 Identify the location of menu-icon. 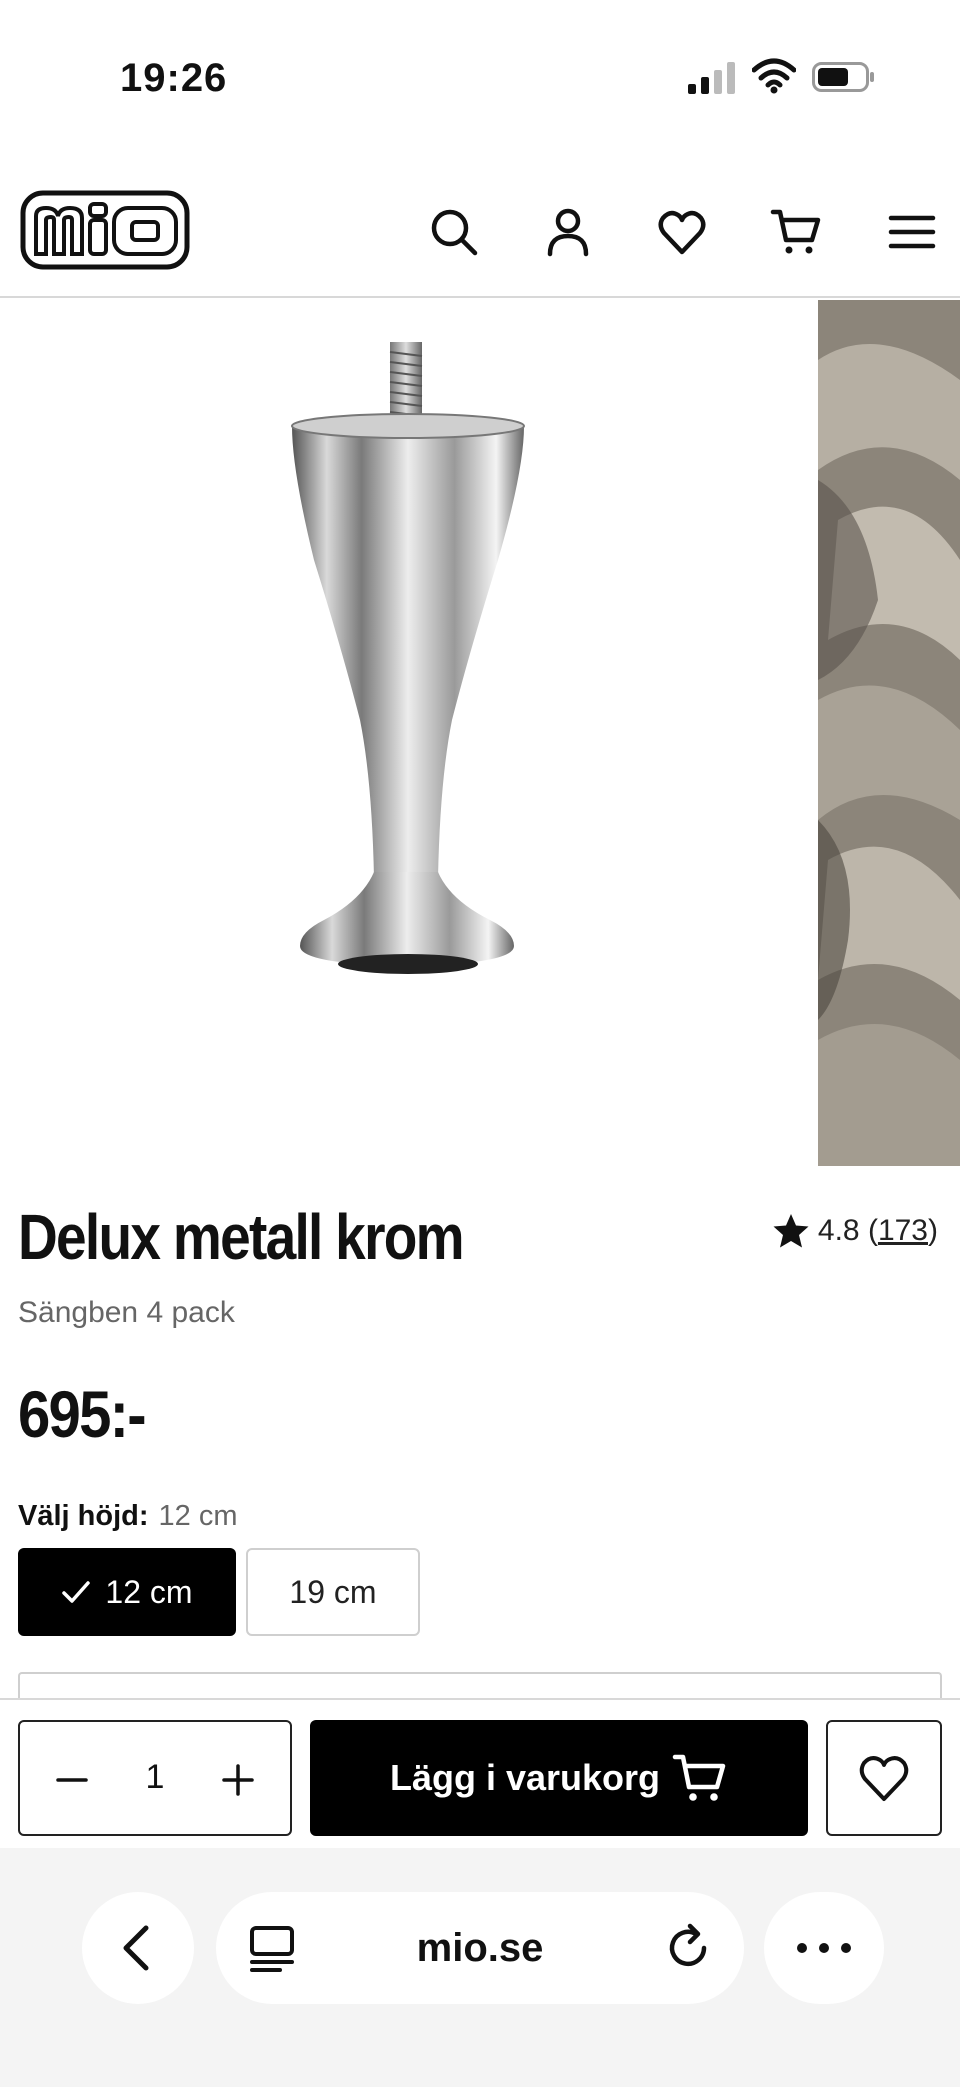
(912, 232).